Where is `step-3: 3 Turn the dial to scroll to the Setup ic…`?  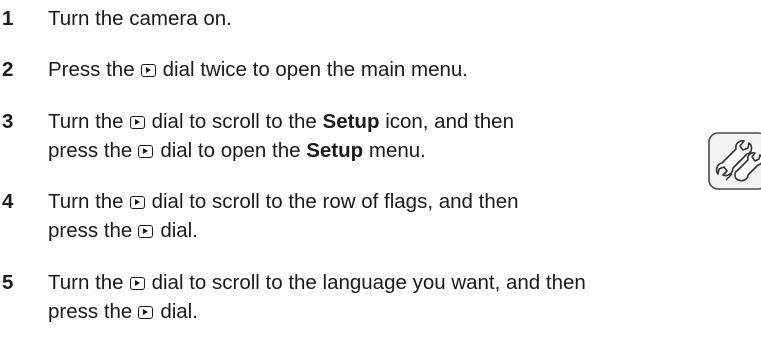 step-3: 3 Turn the dial to scroll to the Setup ic… is located at coordinates (257, 136).